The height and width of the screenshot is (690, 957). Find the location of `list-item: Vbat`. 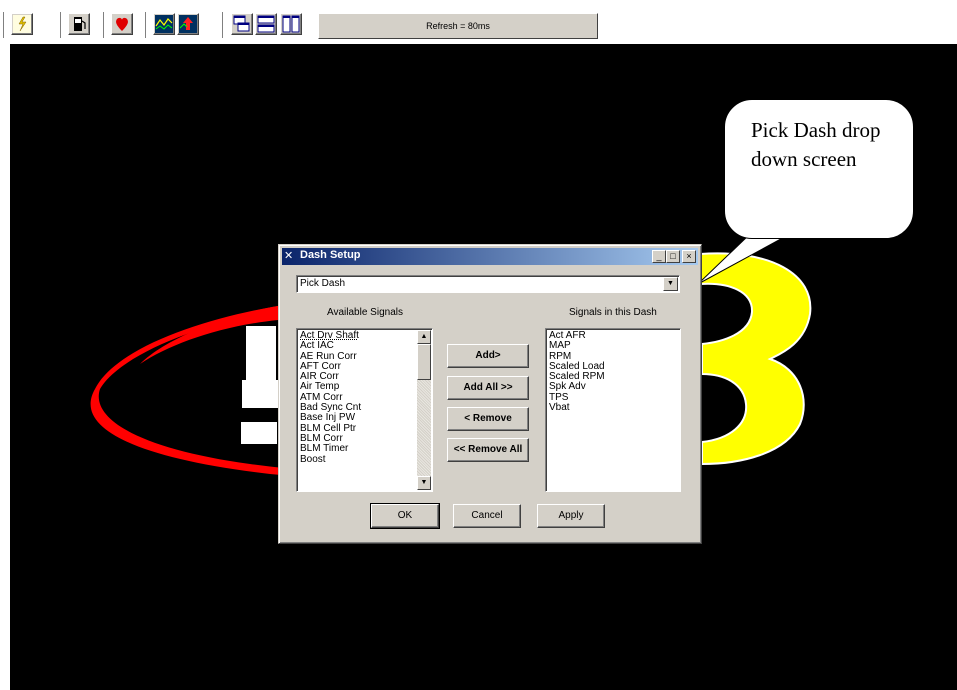

list-item: Vbat is located at coordinates (613, 407).